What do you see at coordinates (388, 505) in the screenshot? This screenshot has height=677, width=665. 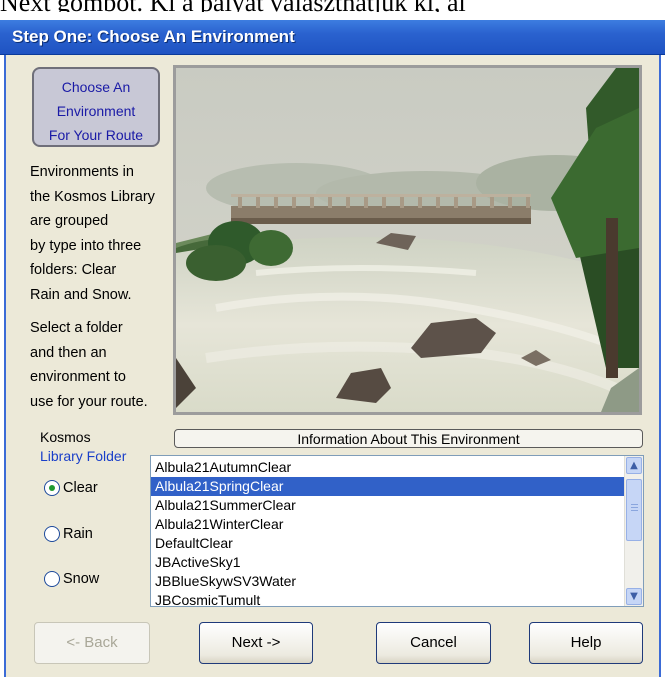 I see `list-item: Albula21SummerClear` at bounding box center [388, 505].